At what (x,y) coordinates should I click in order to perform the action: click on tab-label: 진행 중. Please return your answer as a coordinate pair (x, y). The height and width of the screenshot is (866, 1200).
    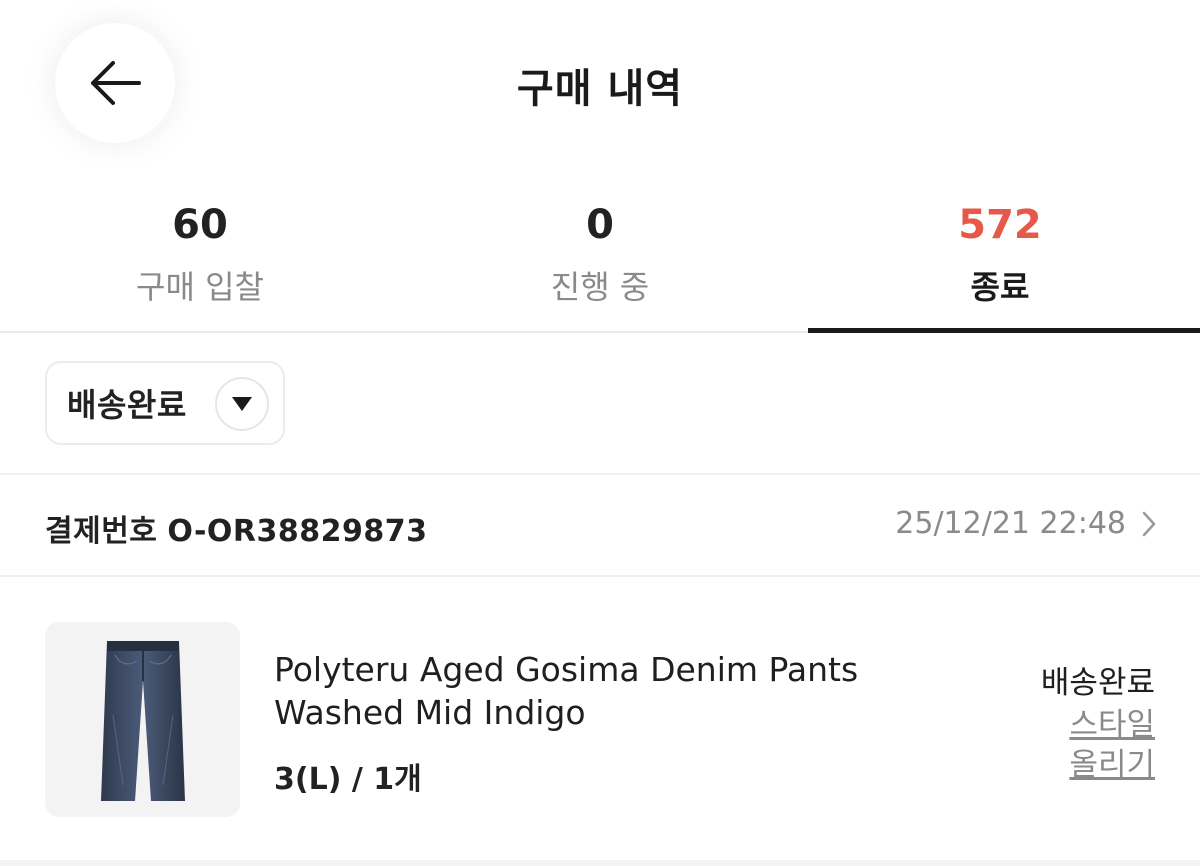
    Looking at the image, I should click on (600, 287).